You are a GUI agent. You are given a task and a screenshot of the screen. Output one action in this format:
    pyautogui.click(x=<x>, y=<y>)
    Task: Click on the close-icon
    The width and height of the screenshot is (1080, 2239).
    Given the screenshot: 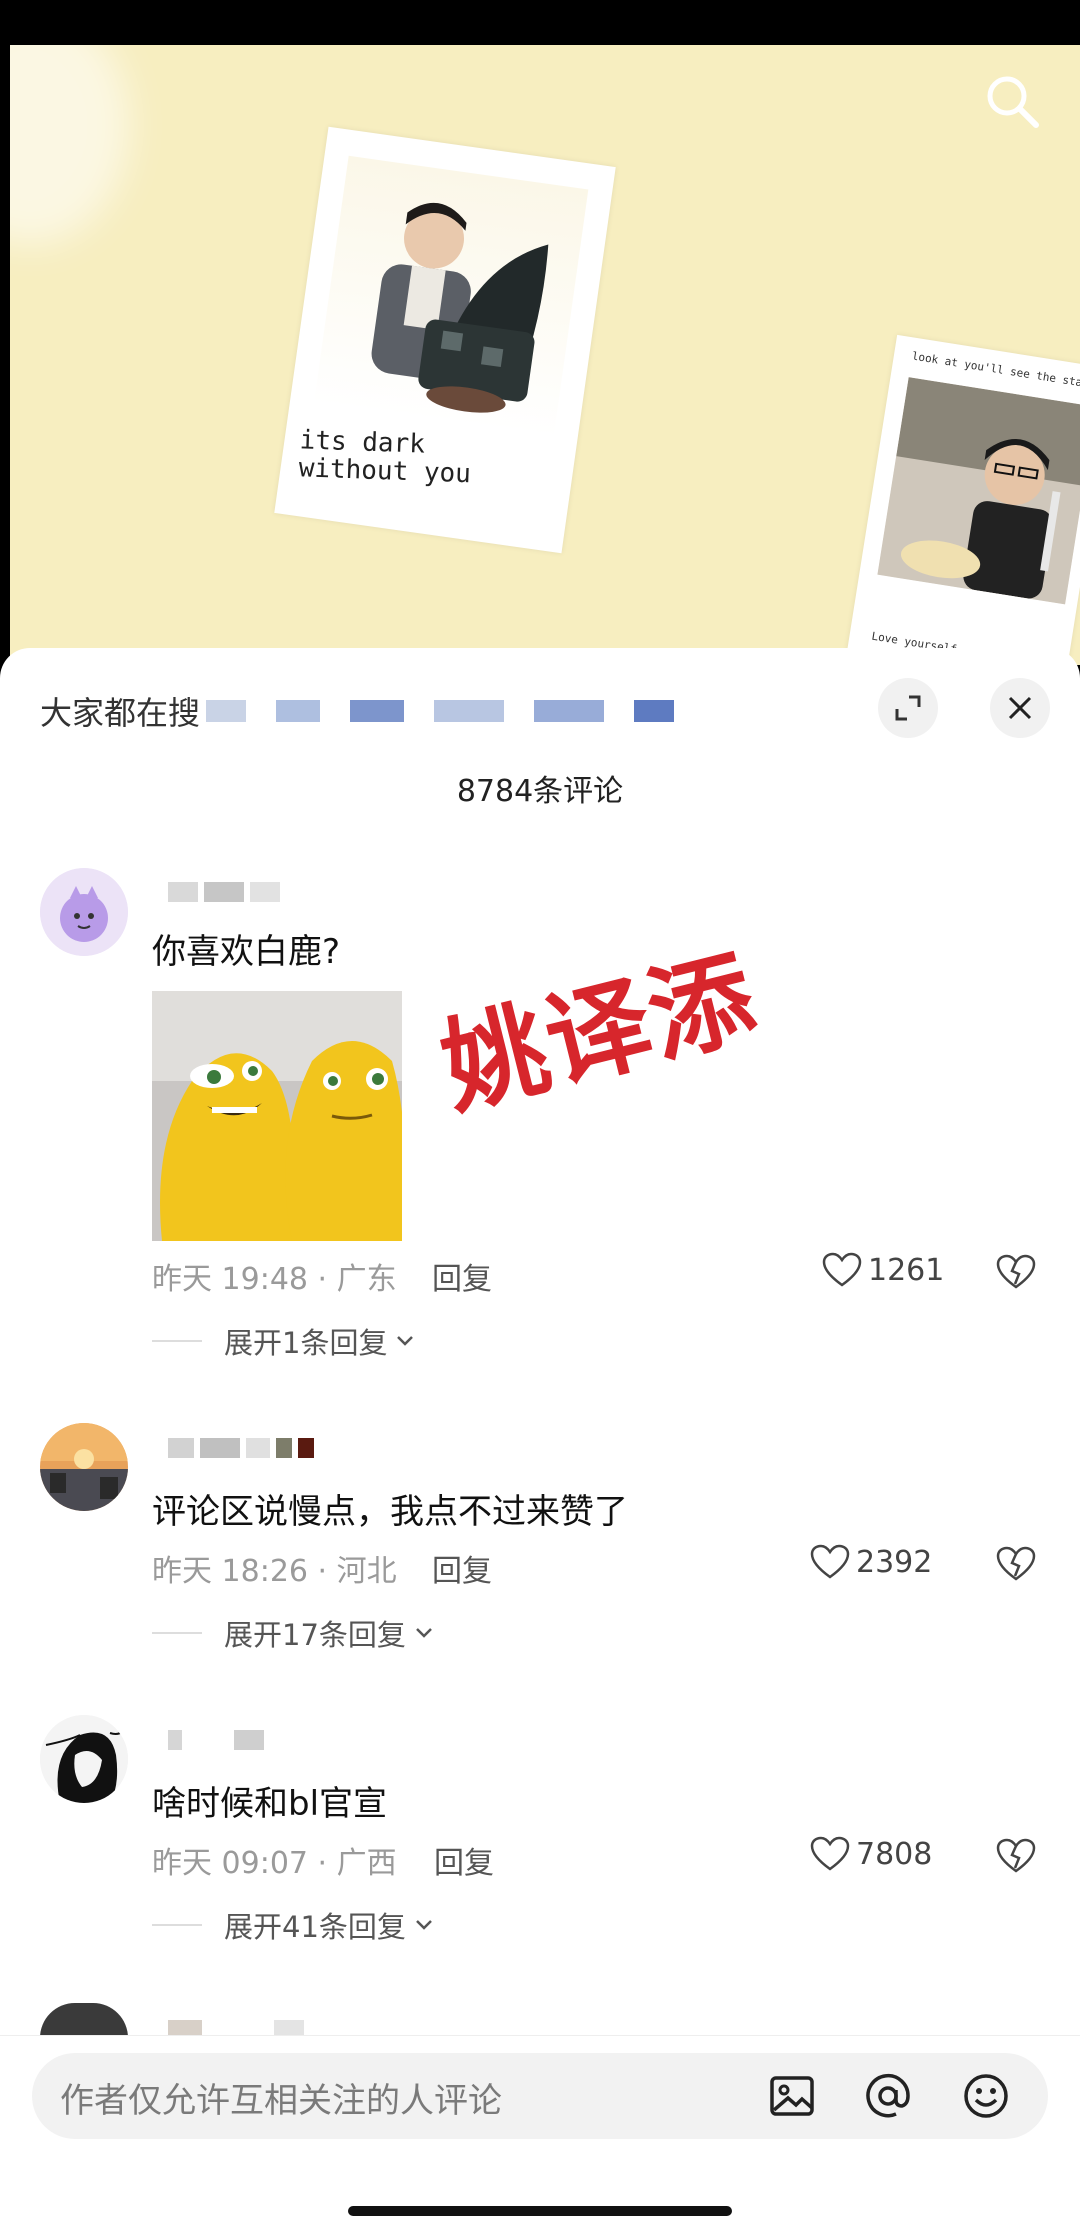 What is the action you would take?
    pyautogui.click(x=1020, y=708)
    